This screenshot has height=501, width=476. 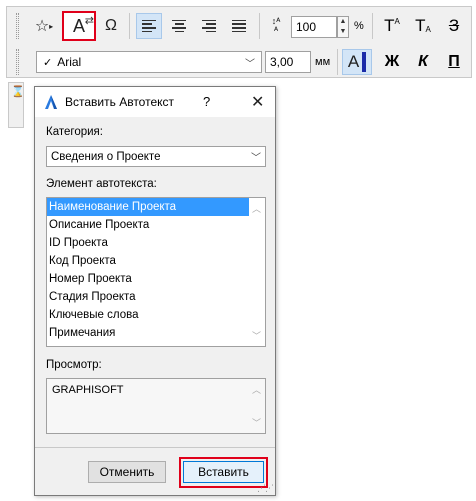 I want to click on category-select: Сведения о Проекте ﹀, so click(x=156, y=156).